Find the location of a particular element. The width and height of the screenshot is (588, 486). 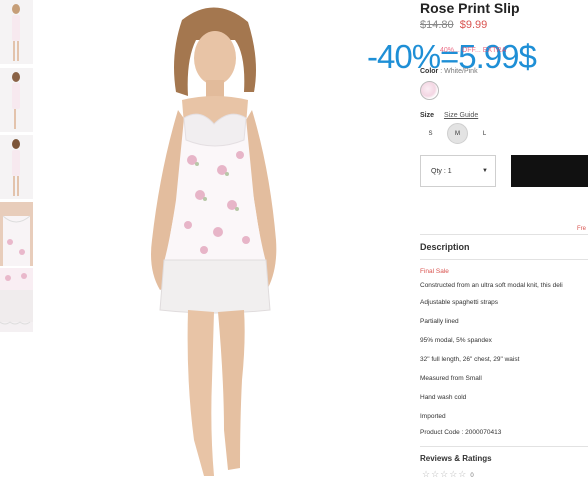

lace-detail-image is located at coordinates (16, 234).